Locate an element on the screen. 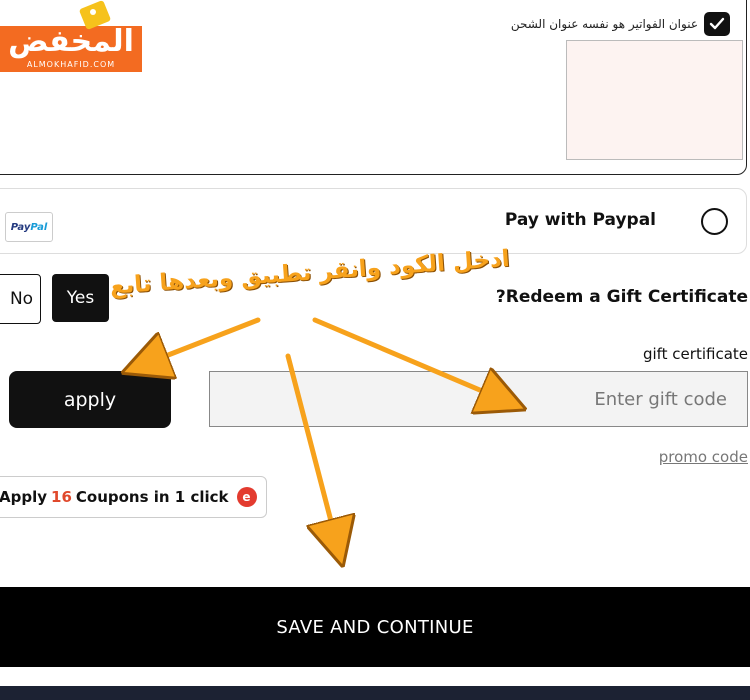 This screenshot has height=700, width=750. same-address-checkbox is located at coordinates (717, 24).